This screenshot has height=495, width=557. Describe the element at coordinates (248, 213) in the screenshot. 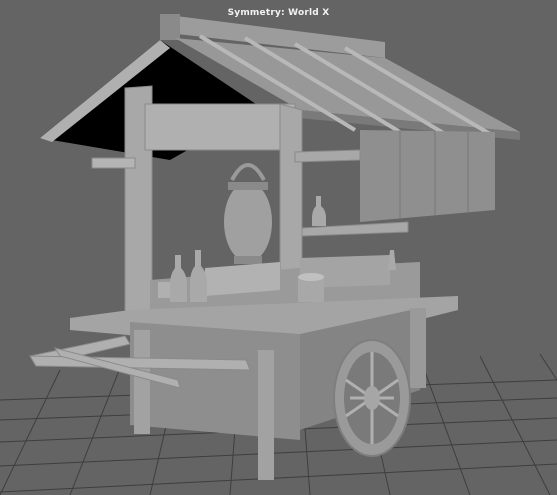

I see `lantern` at that location.